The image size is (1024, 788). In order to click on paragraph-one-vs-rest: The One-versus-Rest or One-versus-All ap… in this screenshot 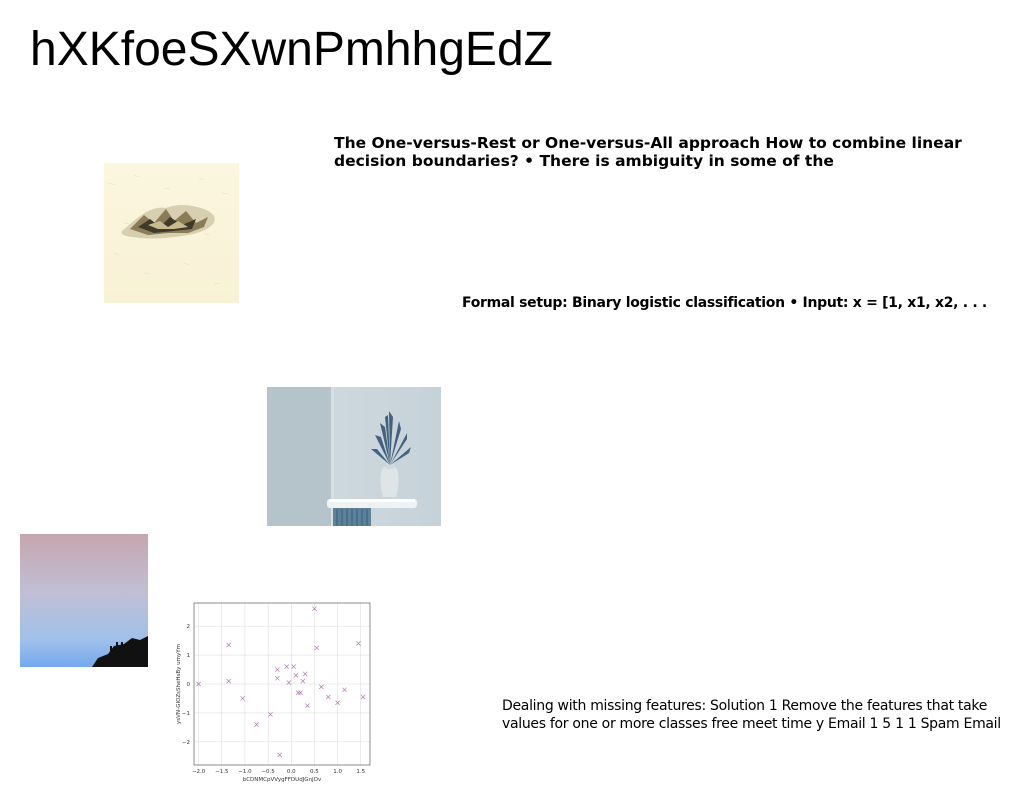, I will do `click(648, 152)`.